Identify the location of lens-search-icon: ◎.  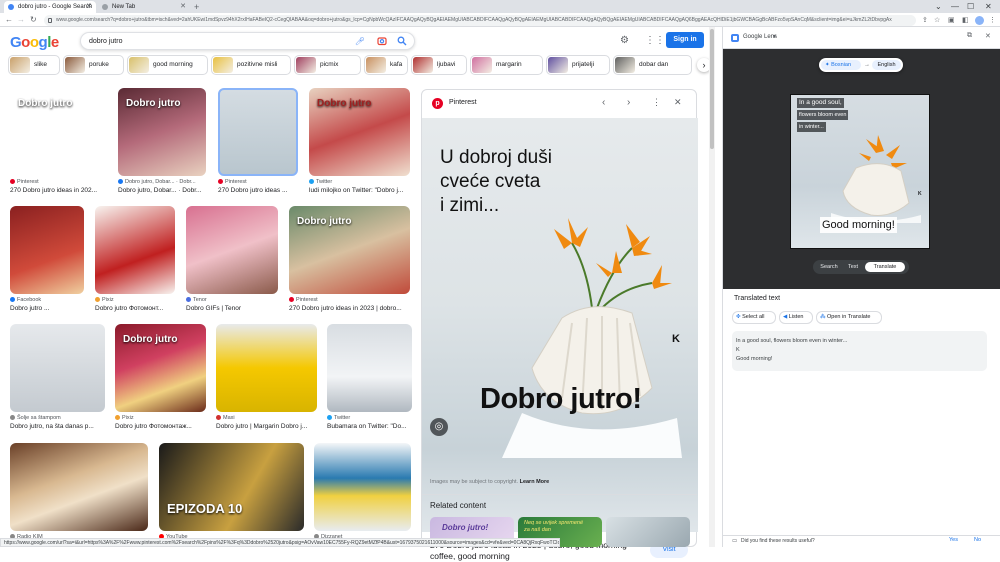
(439, 427).